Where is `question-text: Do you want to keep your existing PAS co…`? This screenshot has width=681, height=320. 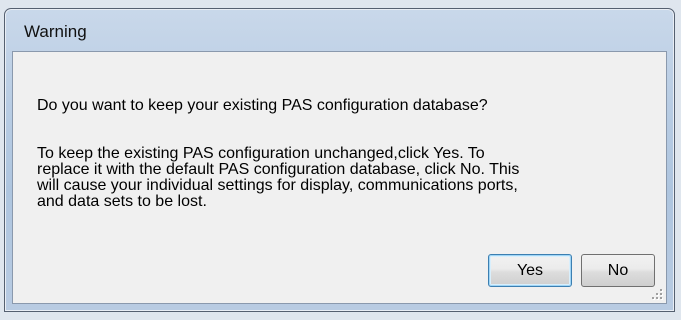
question-text: Do you want to keep your existing PAS co… is located at coordinates (262, 105).